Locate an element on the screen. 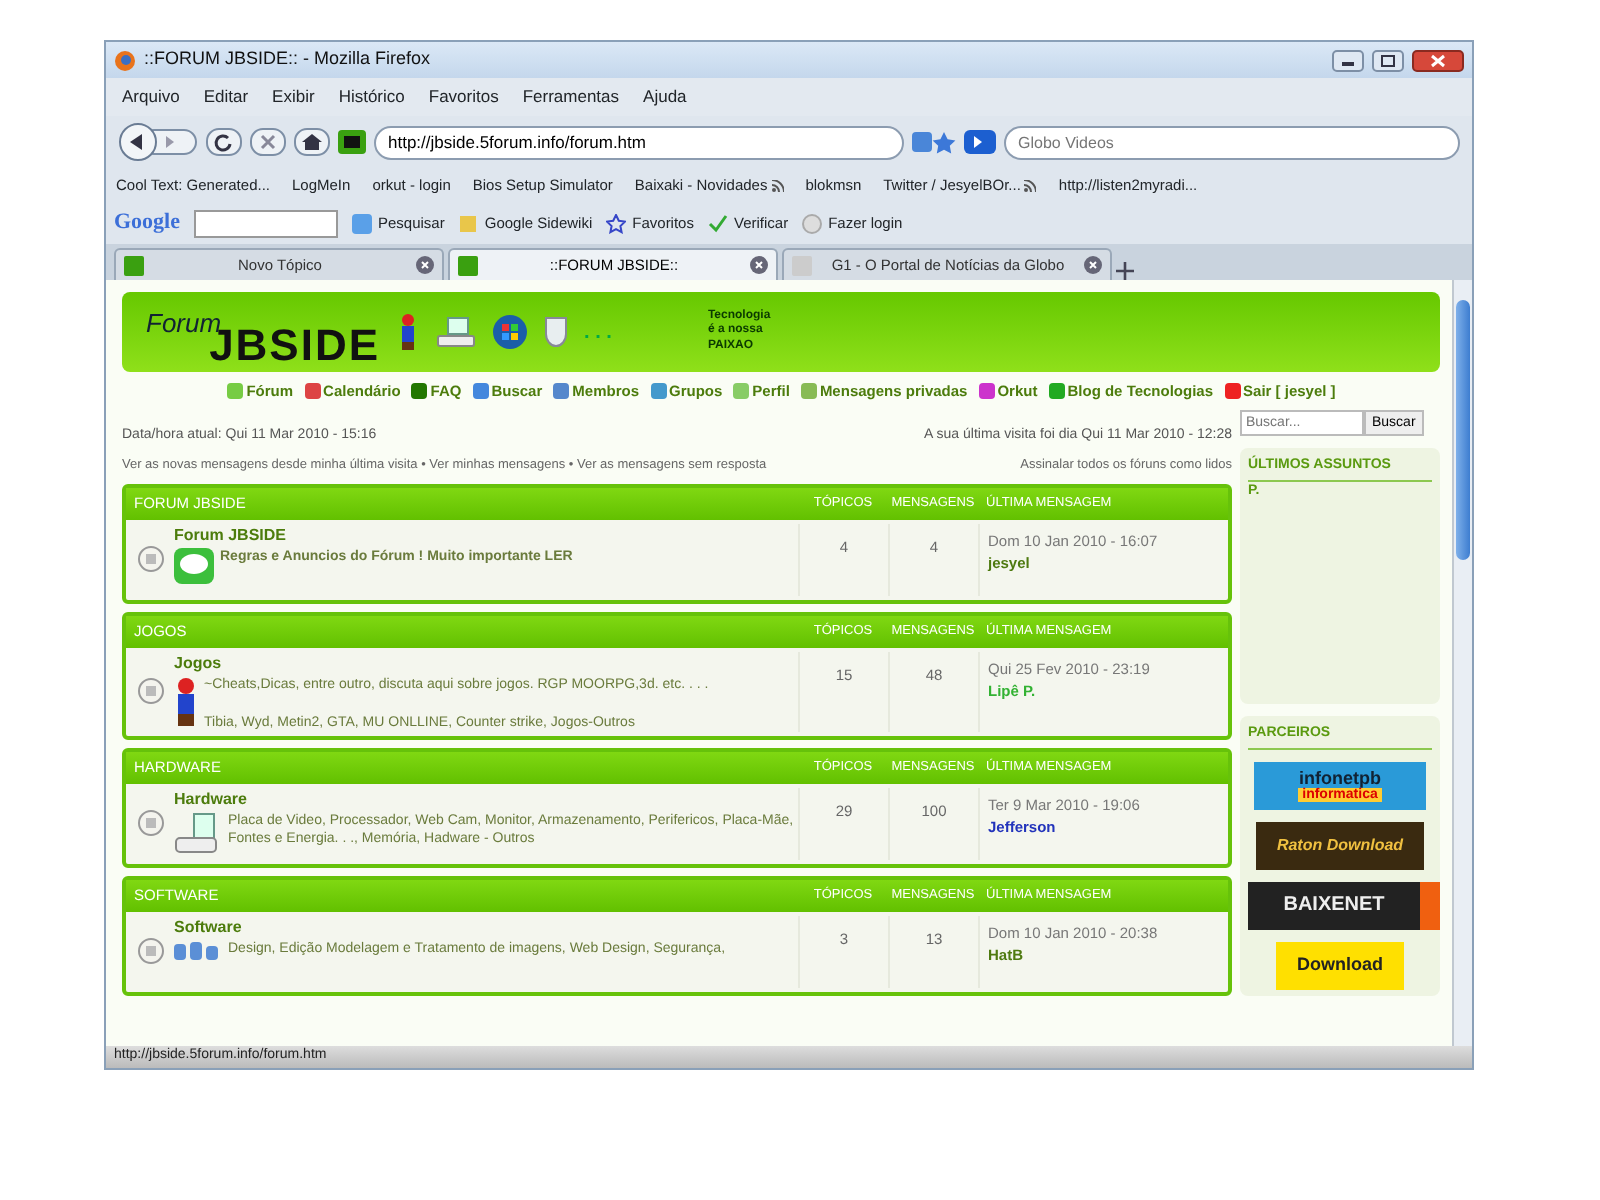 Image resolution: width=1600 pixels, height=1200 pixels. back-forward-buttons is located at coordinates (158, 142).